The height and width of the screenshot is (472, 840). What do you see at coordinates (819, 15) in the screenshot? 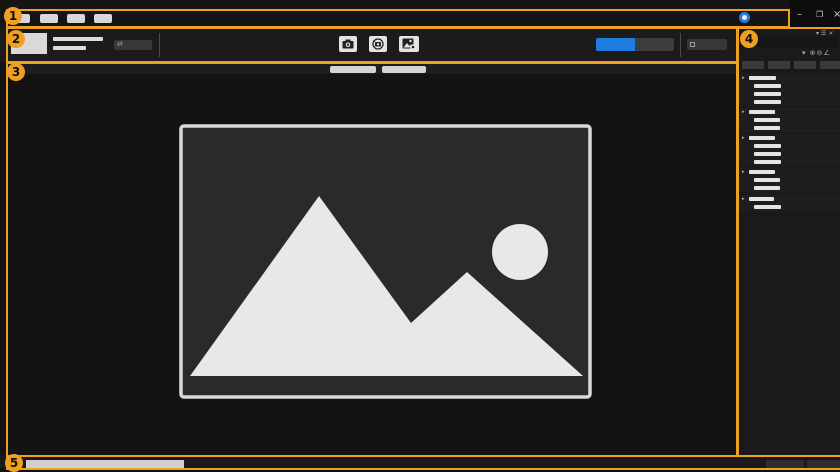
I see `restore-button: ❐` at bounding box center [819, 15].